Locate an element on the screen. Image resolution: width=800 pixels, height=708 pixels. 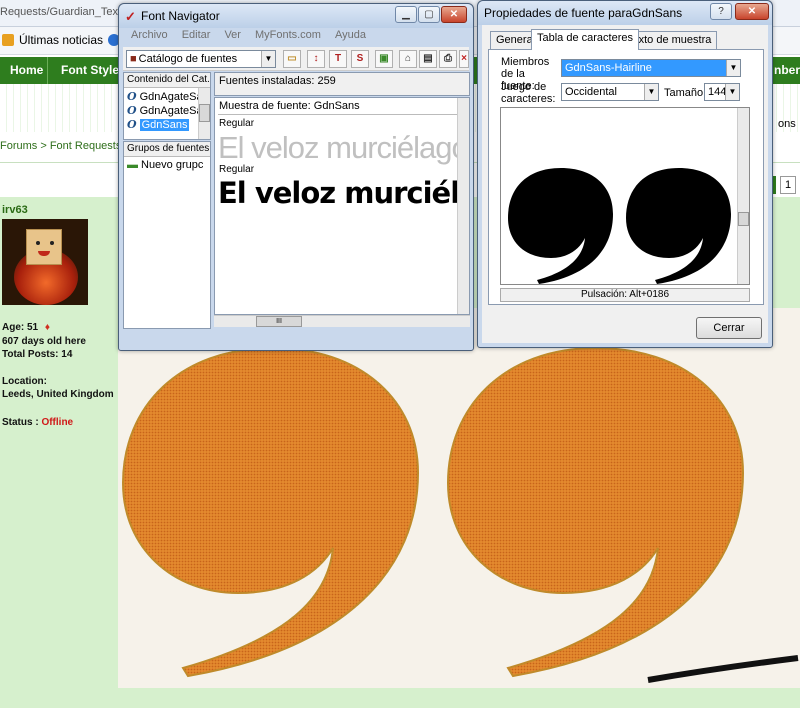
toolbar: ■ Catálogo de fuentes ▼ ▭ ↕ T S ▣ ⌂ ▤ ⎙ × is located at coordinates (296, 59).